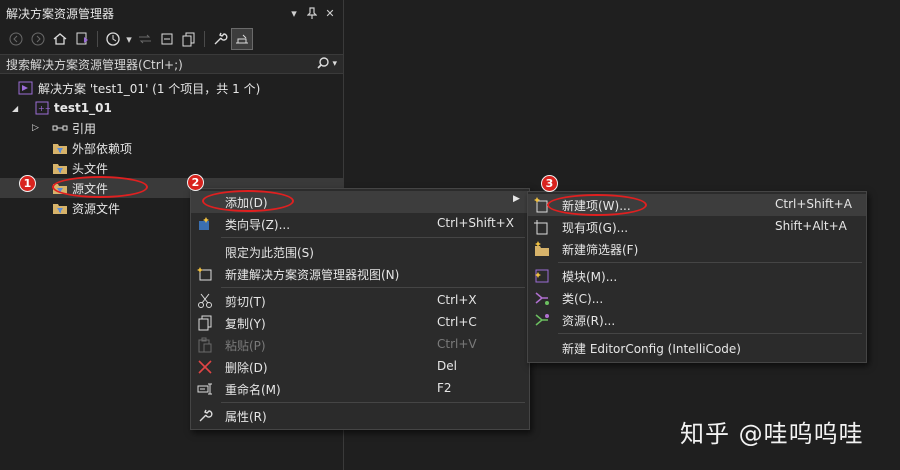 The image size is (900, 470). I want to click on tree-project-node: ◢ ++ test1_01, so click(171, 108).